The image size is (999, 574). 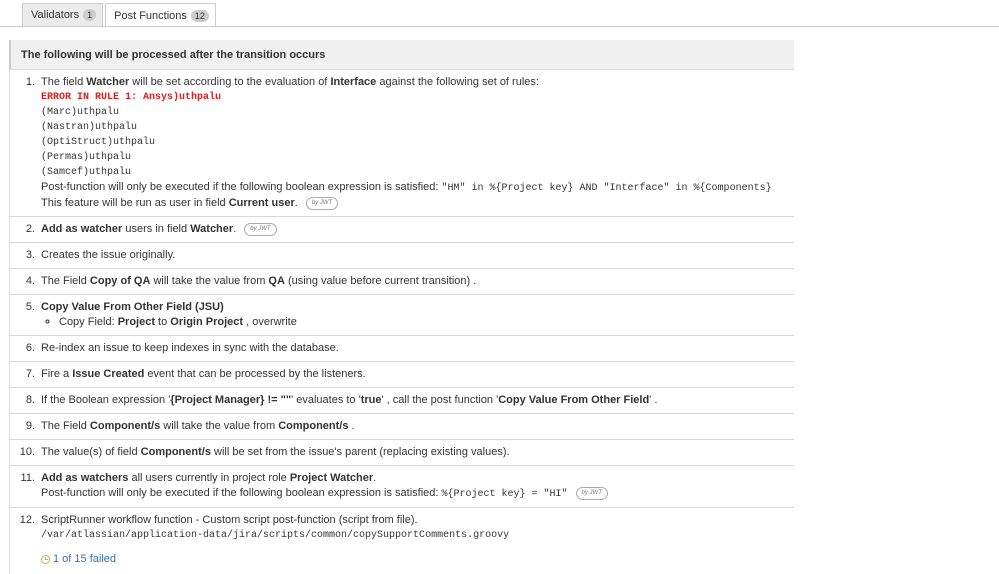 What do you see at coordinates (64, 82) in the screenshot?
I see `text: The field` at bounding box center [64, 82].